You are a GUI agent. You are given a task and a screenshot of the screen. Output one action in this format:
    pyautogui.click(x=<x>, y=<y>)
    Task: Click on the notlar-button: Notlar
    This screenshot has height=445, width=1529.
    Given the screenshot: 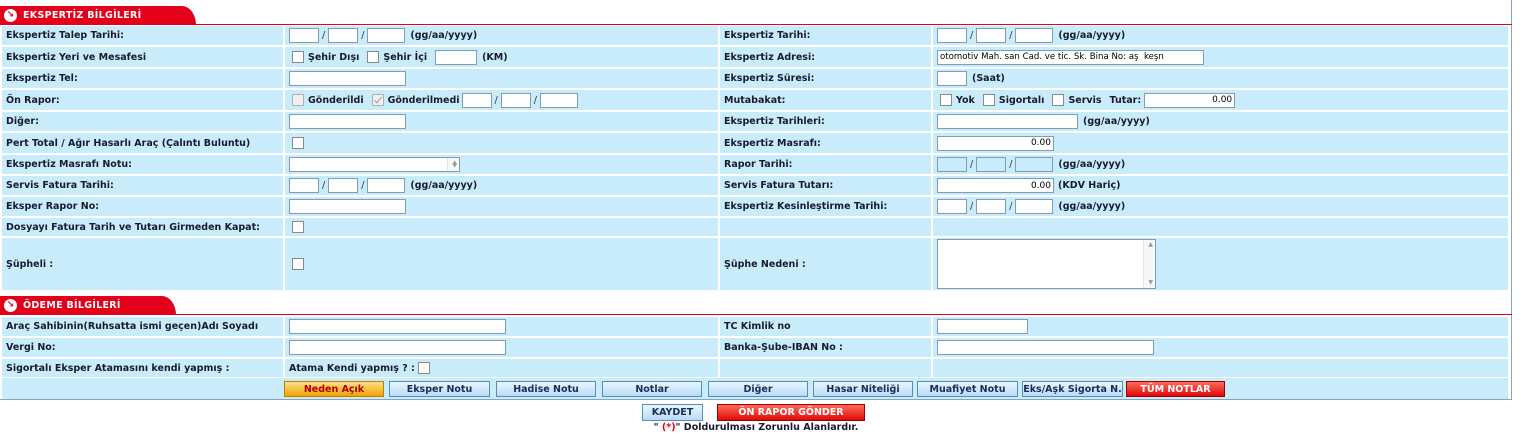 What is the action you would take?
    pyautogui.click(x=652, y=389)
    